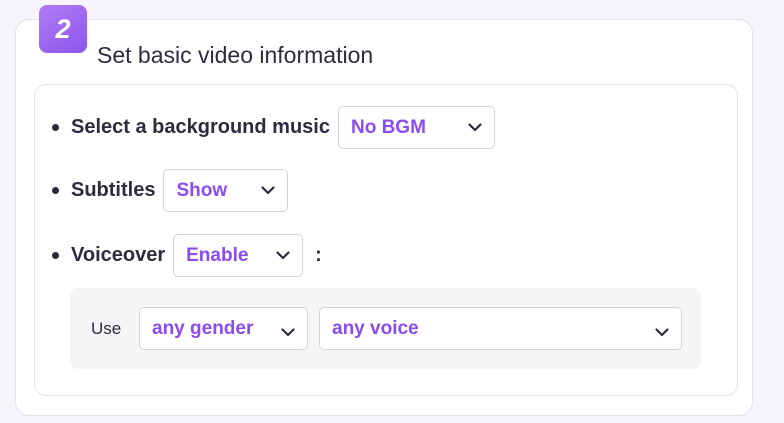 Image resolution: width=784 pixels, height=423 pixels. I want to click on step-number: 2, so click(63, 28).